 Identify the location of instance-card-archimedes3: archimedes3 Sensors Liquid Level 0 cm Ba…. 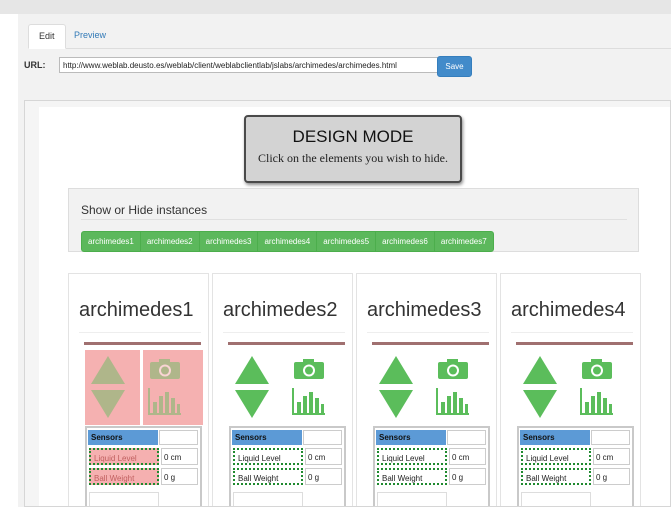
(426, 389).